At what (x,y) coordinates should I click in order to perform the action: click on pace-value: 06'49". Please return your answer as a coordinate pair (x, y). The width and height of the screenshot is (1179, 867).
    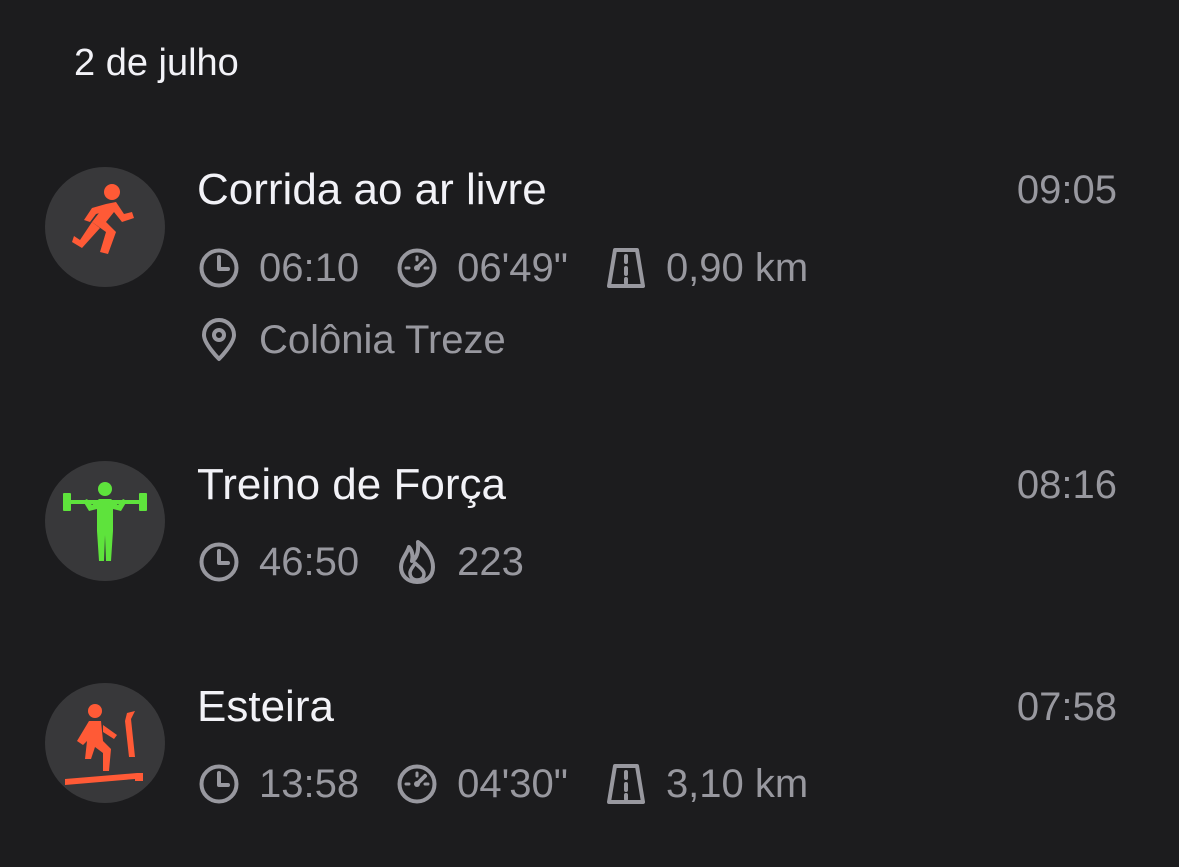
    Looking at the image, I should click on (512, 268).